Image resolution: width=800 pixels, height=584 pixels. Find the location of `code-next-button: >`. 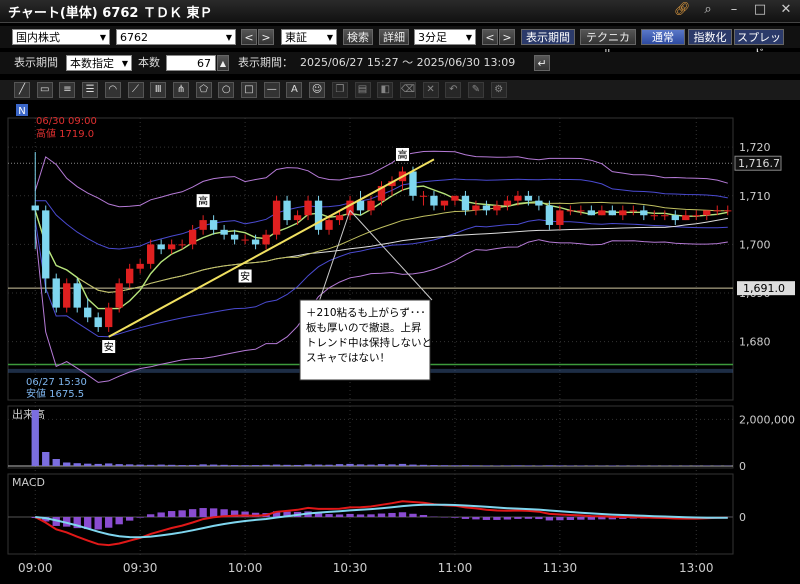

code-next-button: > is located at coordinates (266, 37).